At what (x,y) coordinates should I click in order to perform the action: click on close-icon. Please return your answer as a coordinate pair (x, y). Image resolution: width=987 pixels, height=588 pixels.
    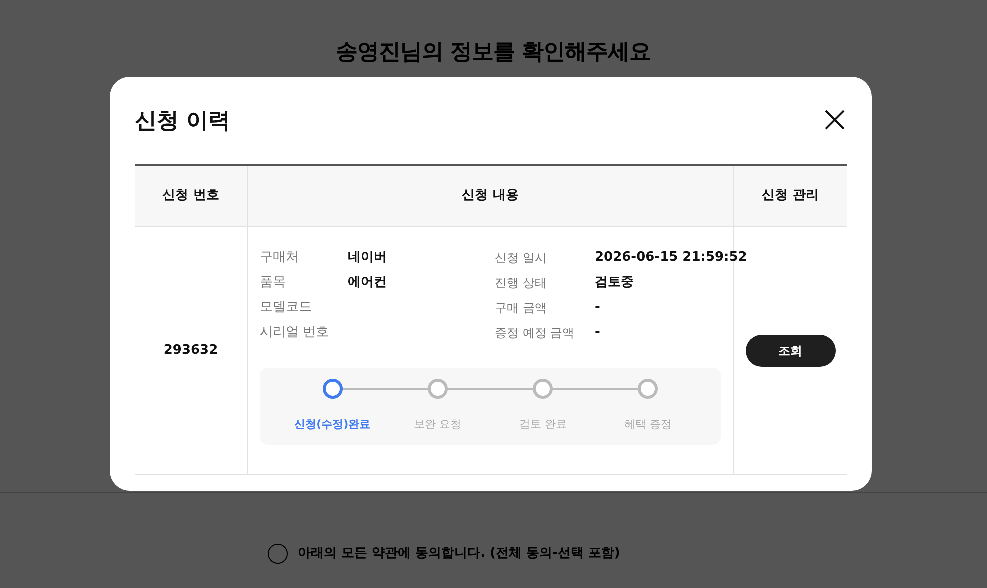
    Looking at the image, I should click on (835, 120).